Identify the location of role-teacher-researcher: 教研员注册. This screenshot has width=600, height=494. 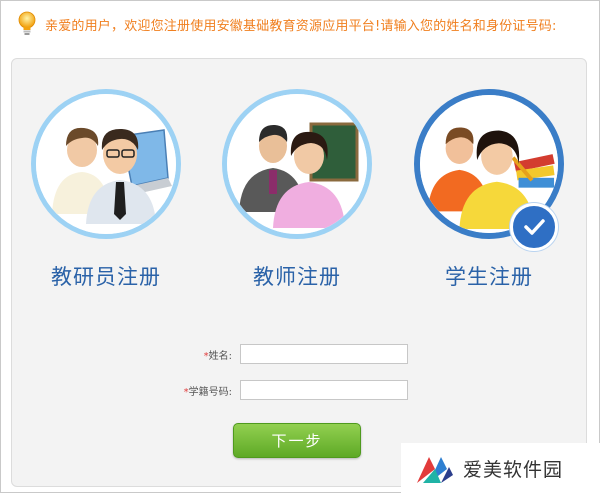
(106, 190).